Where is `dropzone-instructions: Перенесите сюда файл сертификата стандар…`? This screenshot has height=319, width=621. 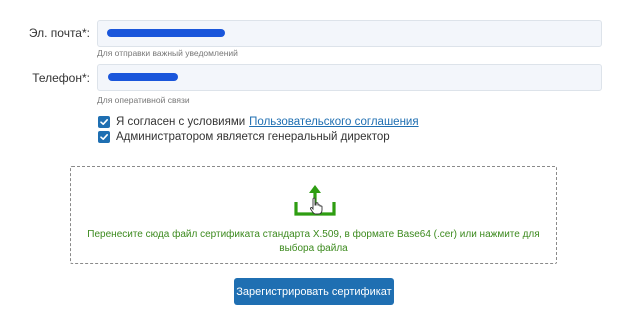 dropzone-instructions: Перенесите сюда файл сертификата стандар… is located at coordinates (313, 241).